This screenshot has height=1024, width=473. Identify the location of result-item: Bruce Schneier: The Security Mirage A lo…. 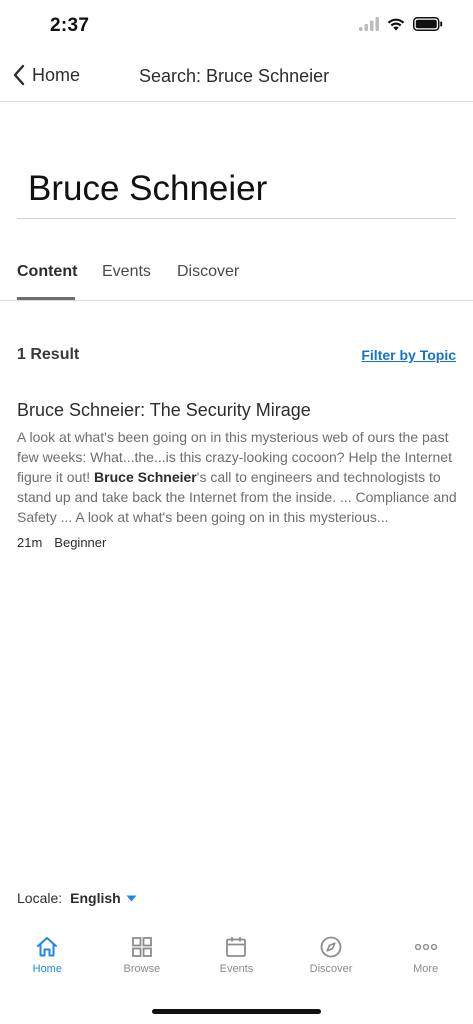
(237, 475).